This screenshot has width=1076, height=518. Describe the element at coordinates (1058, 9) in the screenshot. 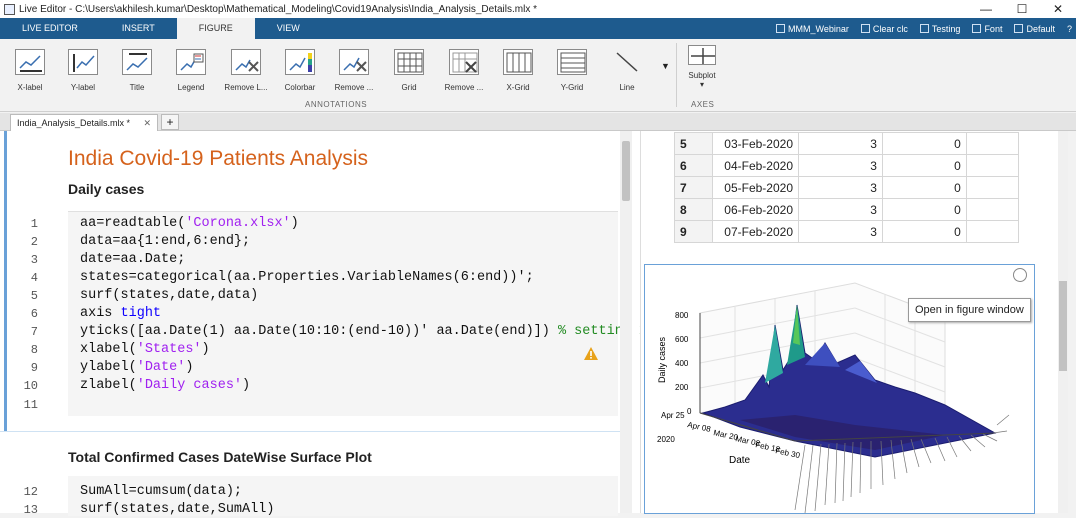

I see `close-window-button: ✕` at that location.